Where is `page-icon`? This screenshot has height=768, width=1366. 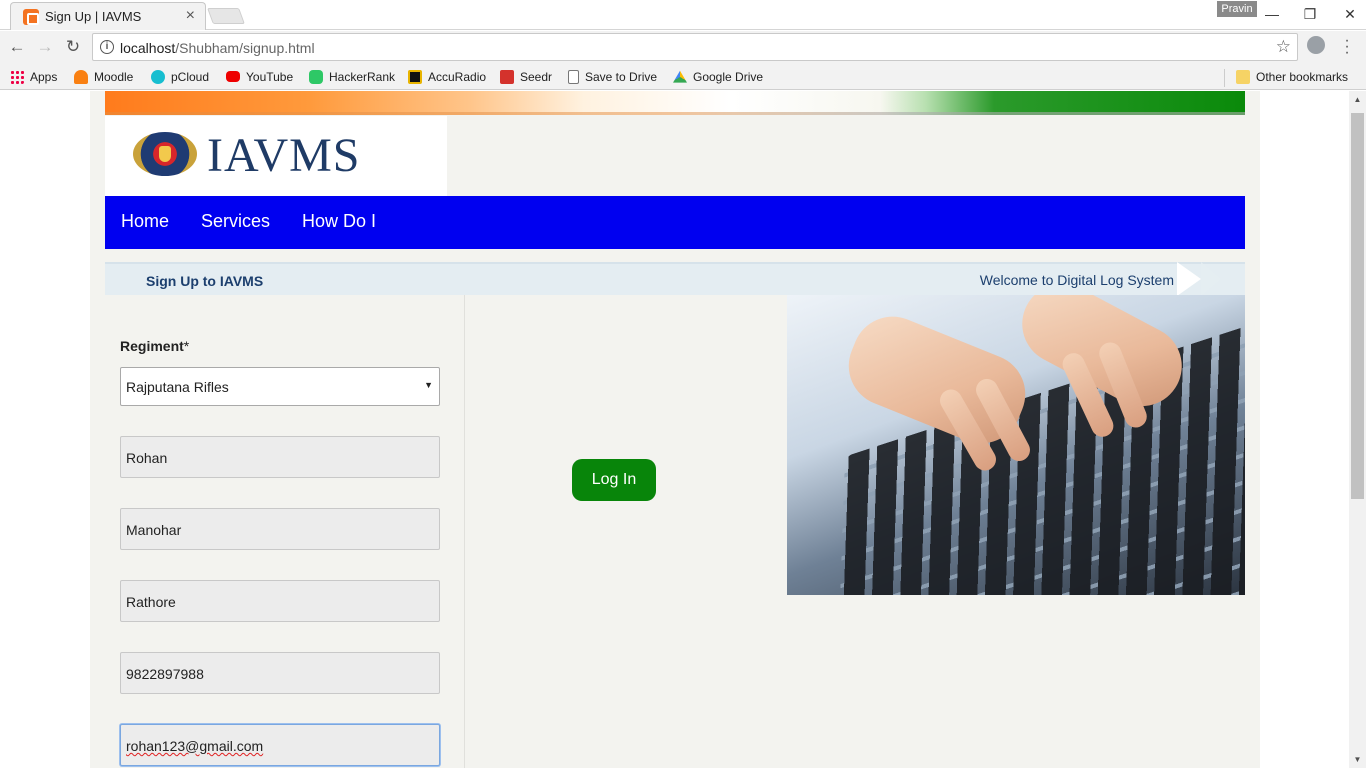 page-icon is located at coordinates (573, 77).